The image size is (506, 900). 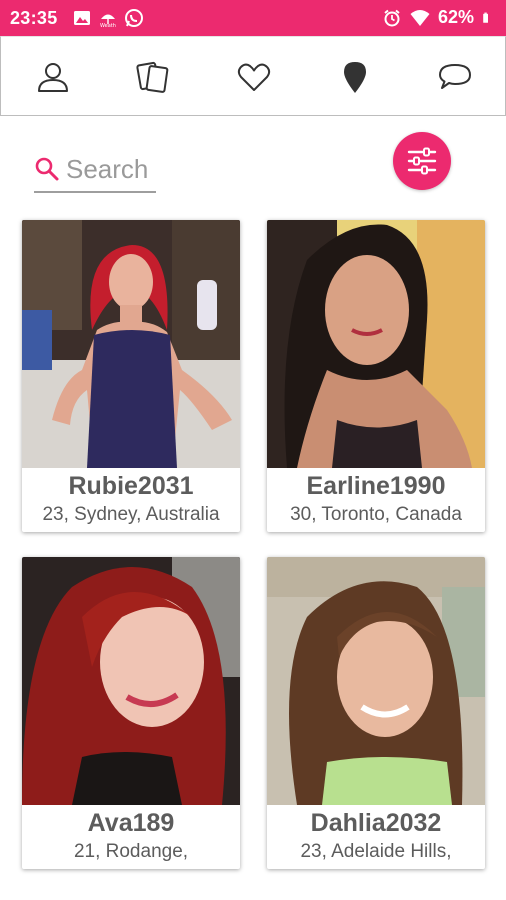 What do you see at coordinates (134, 18) in the screenshot?
I see `whatsapp-icon` at bounding box center [134, 18].